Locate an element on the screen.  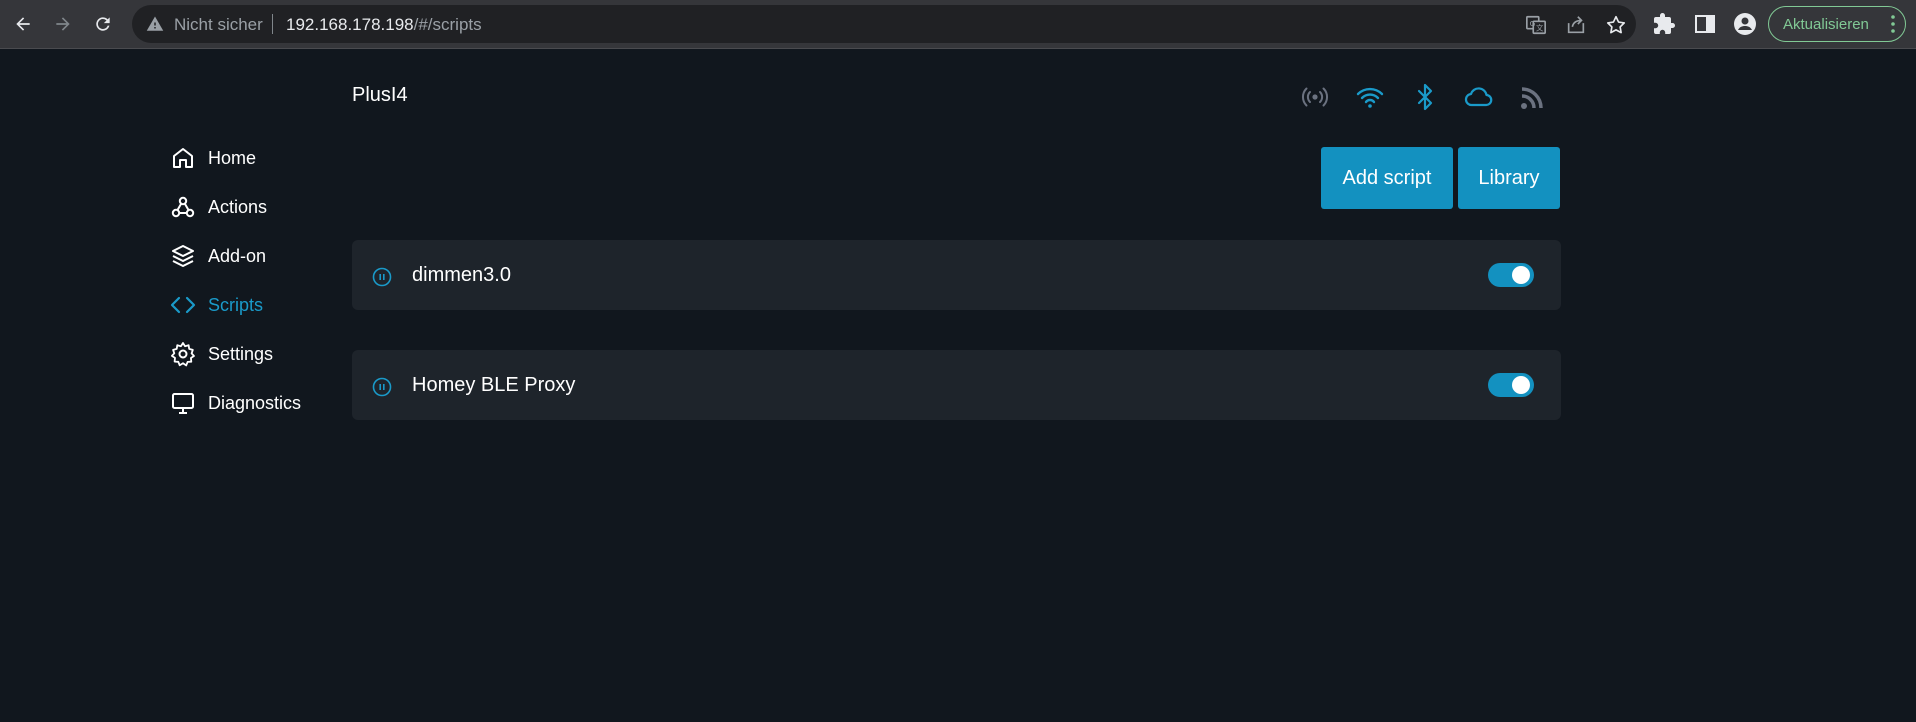
sidebar-item-label: Actions is located at coordinates (238, 206).